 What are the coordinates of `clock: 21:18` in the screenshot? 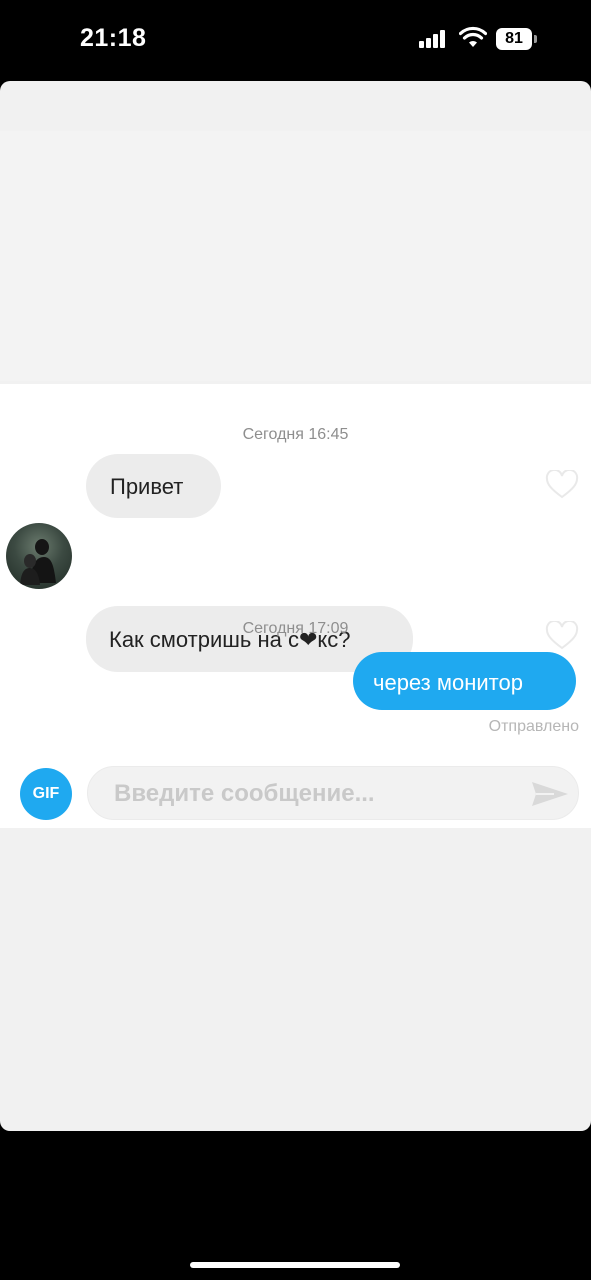 It's located at (113, 38).